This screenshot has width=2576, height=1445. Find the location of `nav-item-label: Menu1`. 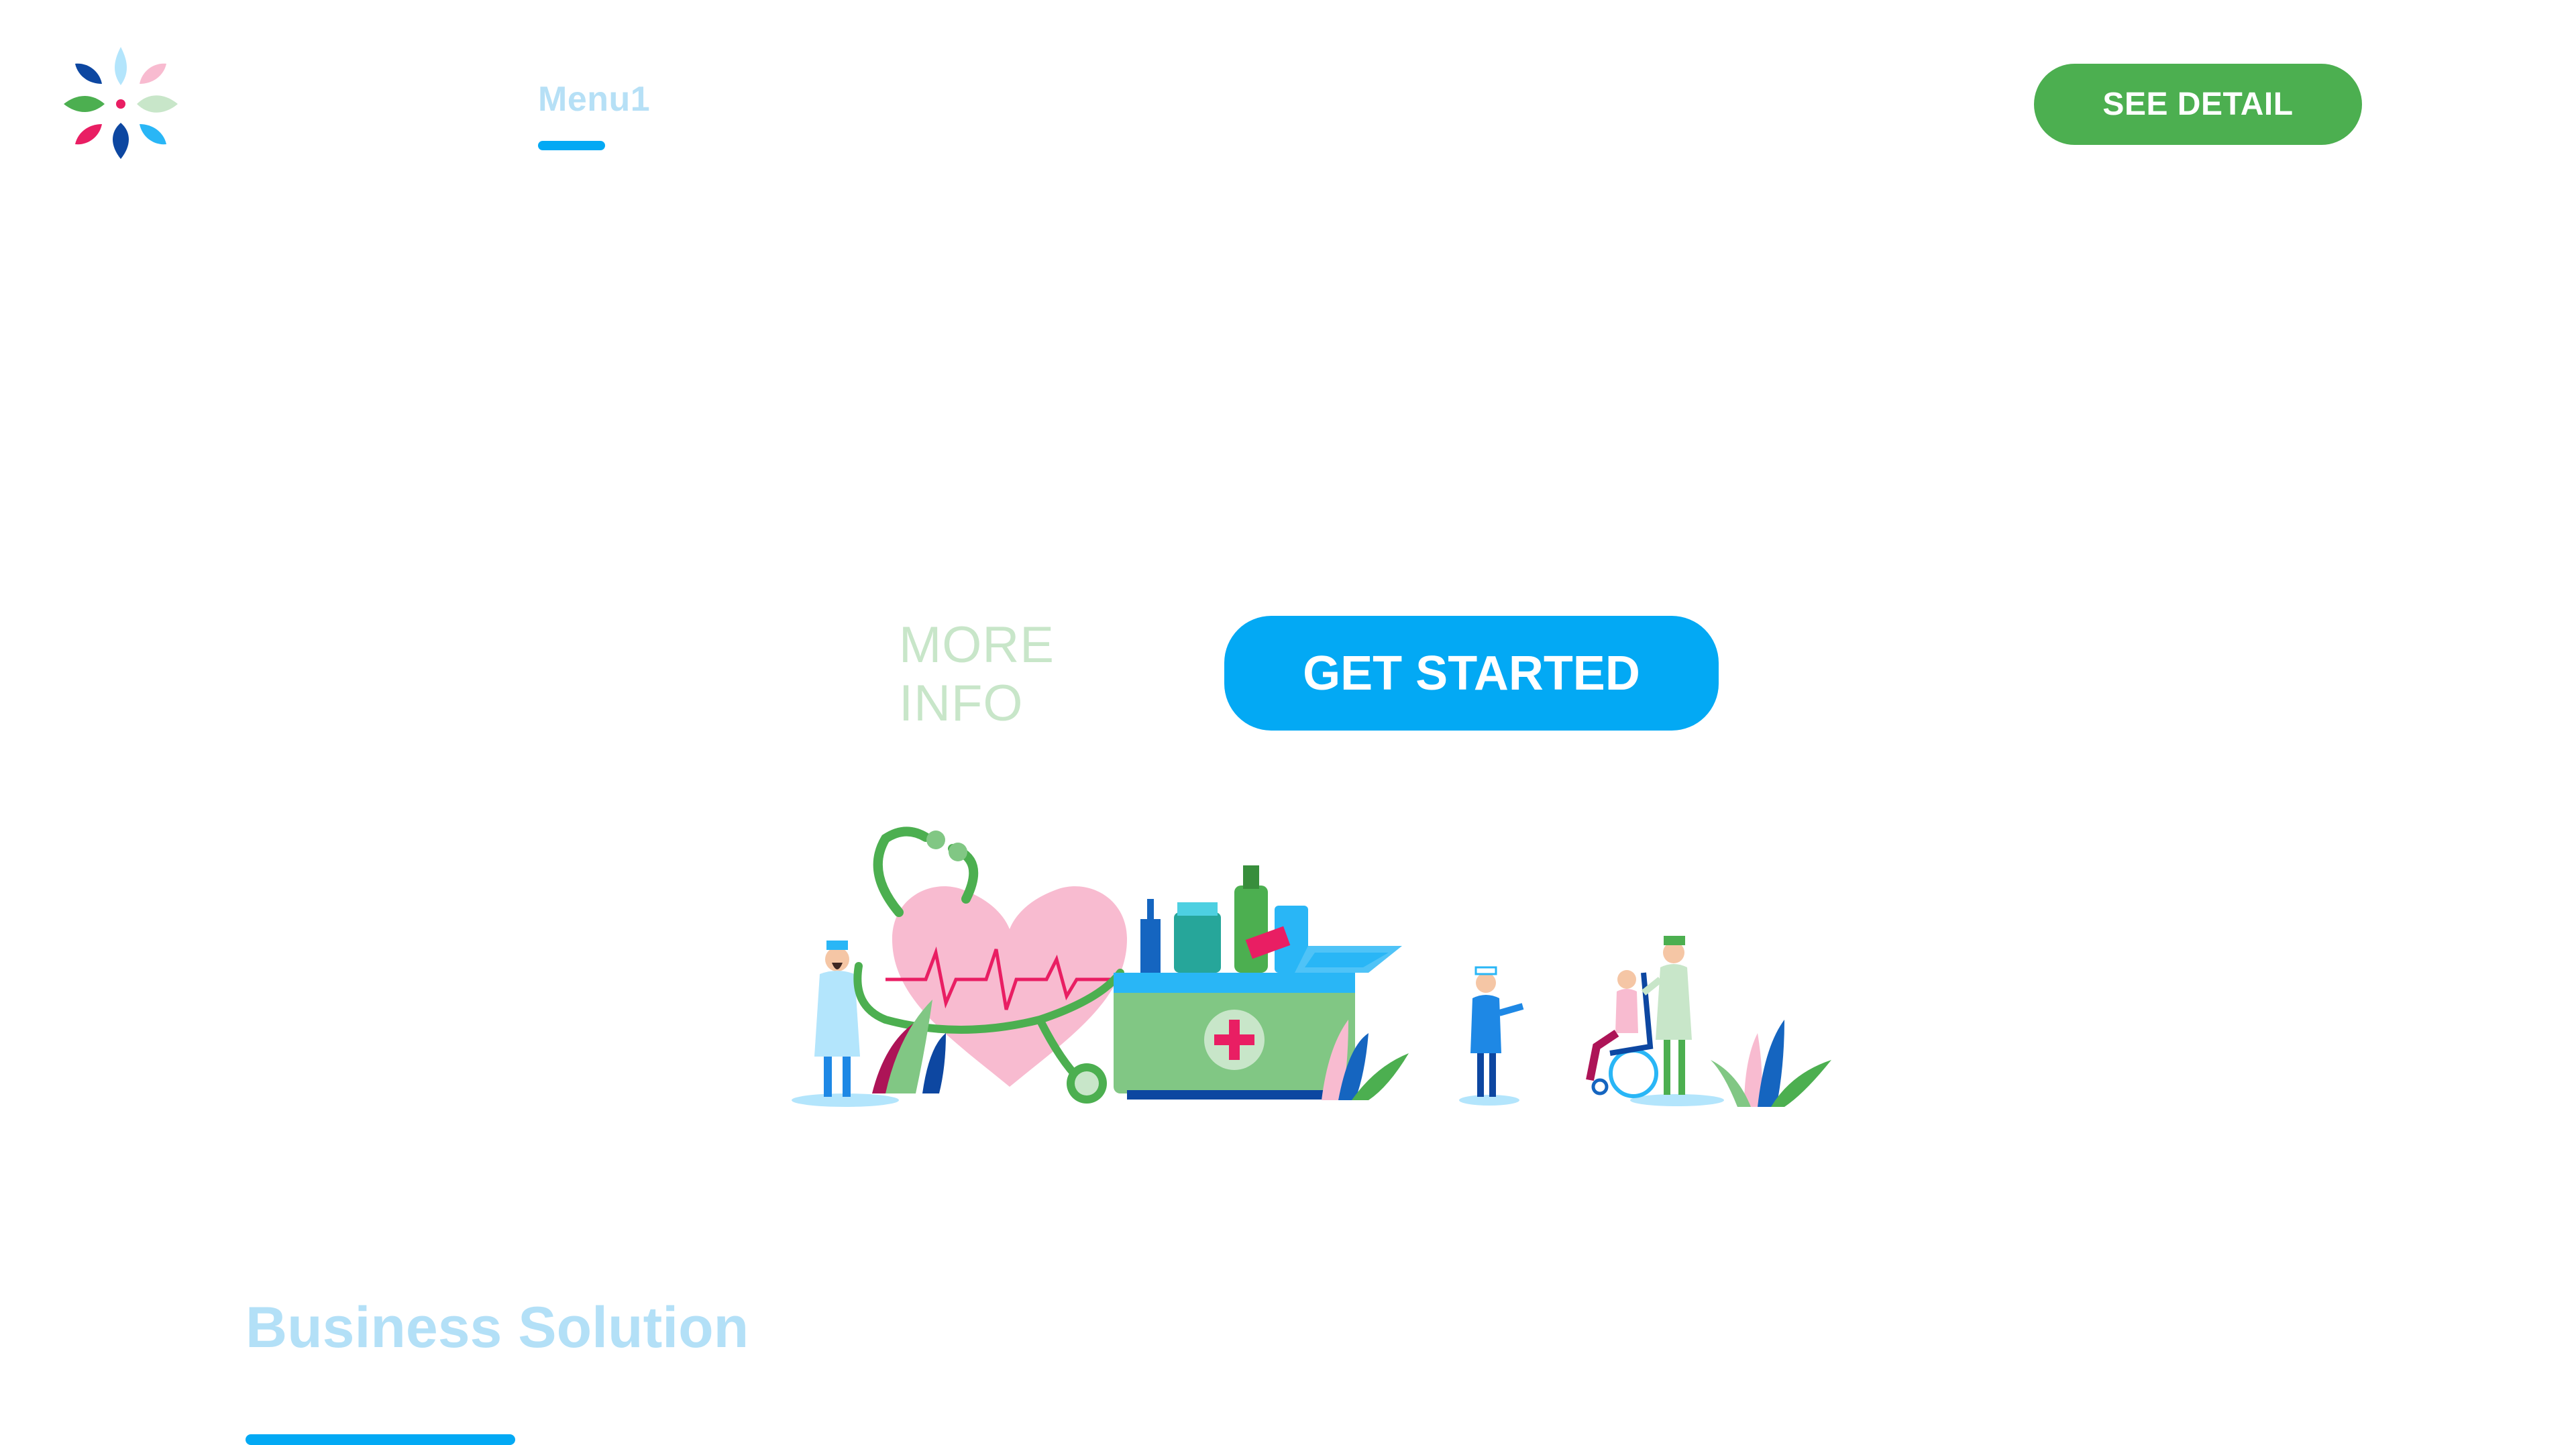

nav-item-label: Menu1 is located at coordinates (594, 99).